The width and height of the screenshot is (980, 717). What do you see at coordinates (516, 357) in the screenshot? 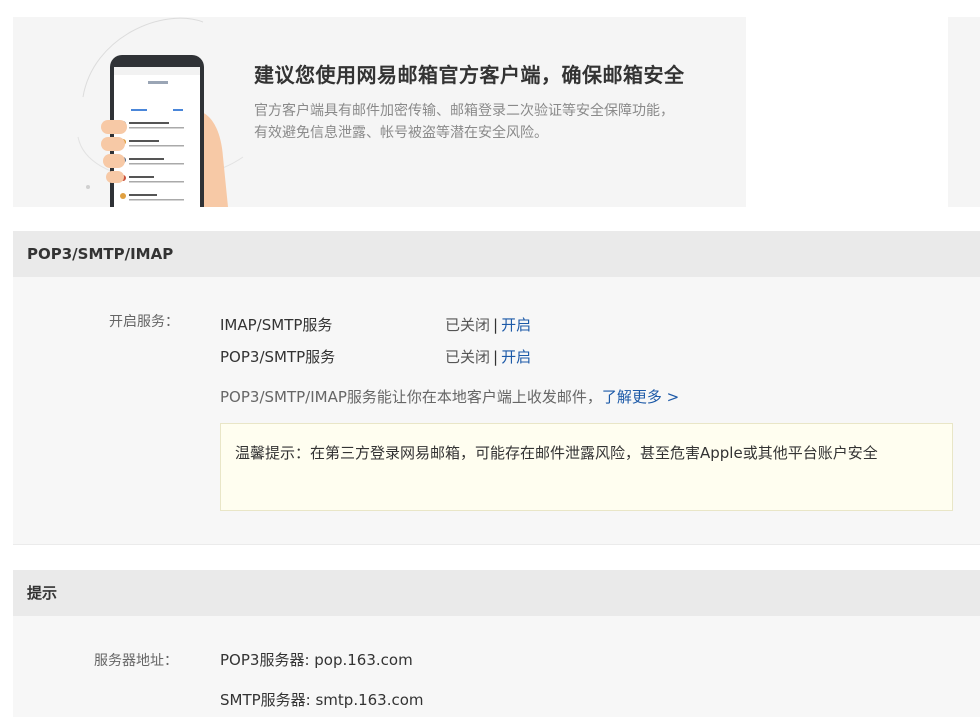
I see `enable-pop3-link: 开启` at bounding box center [516, 357].